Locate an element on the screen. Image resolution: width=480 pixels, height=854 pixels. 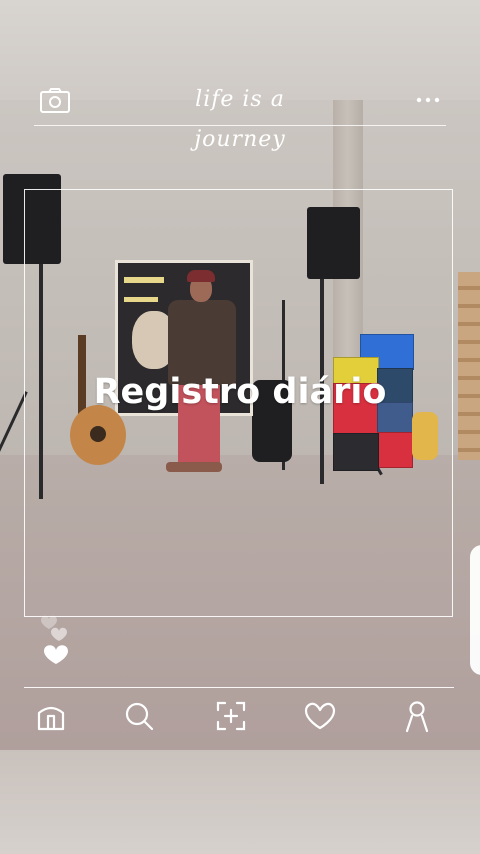
more-dots-icon is located at coordinates (428, 100).